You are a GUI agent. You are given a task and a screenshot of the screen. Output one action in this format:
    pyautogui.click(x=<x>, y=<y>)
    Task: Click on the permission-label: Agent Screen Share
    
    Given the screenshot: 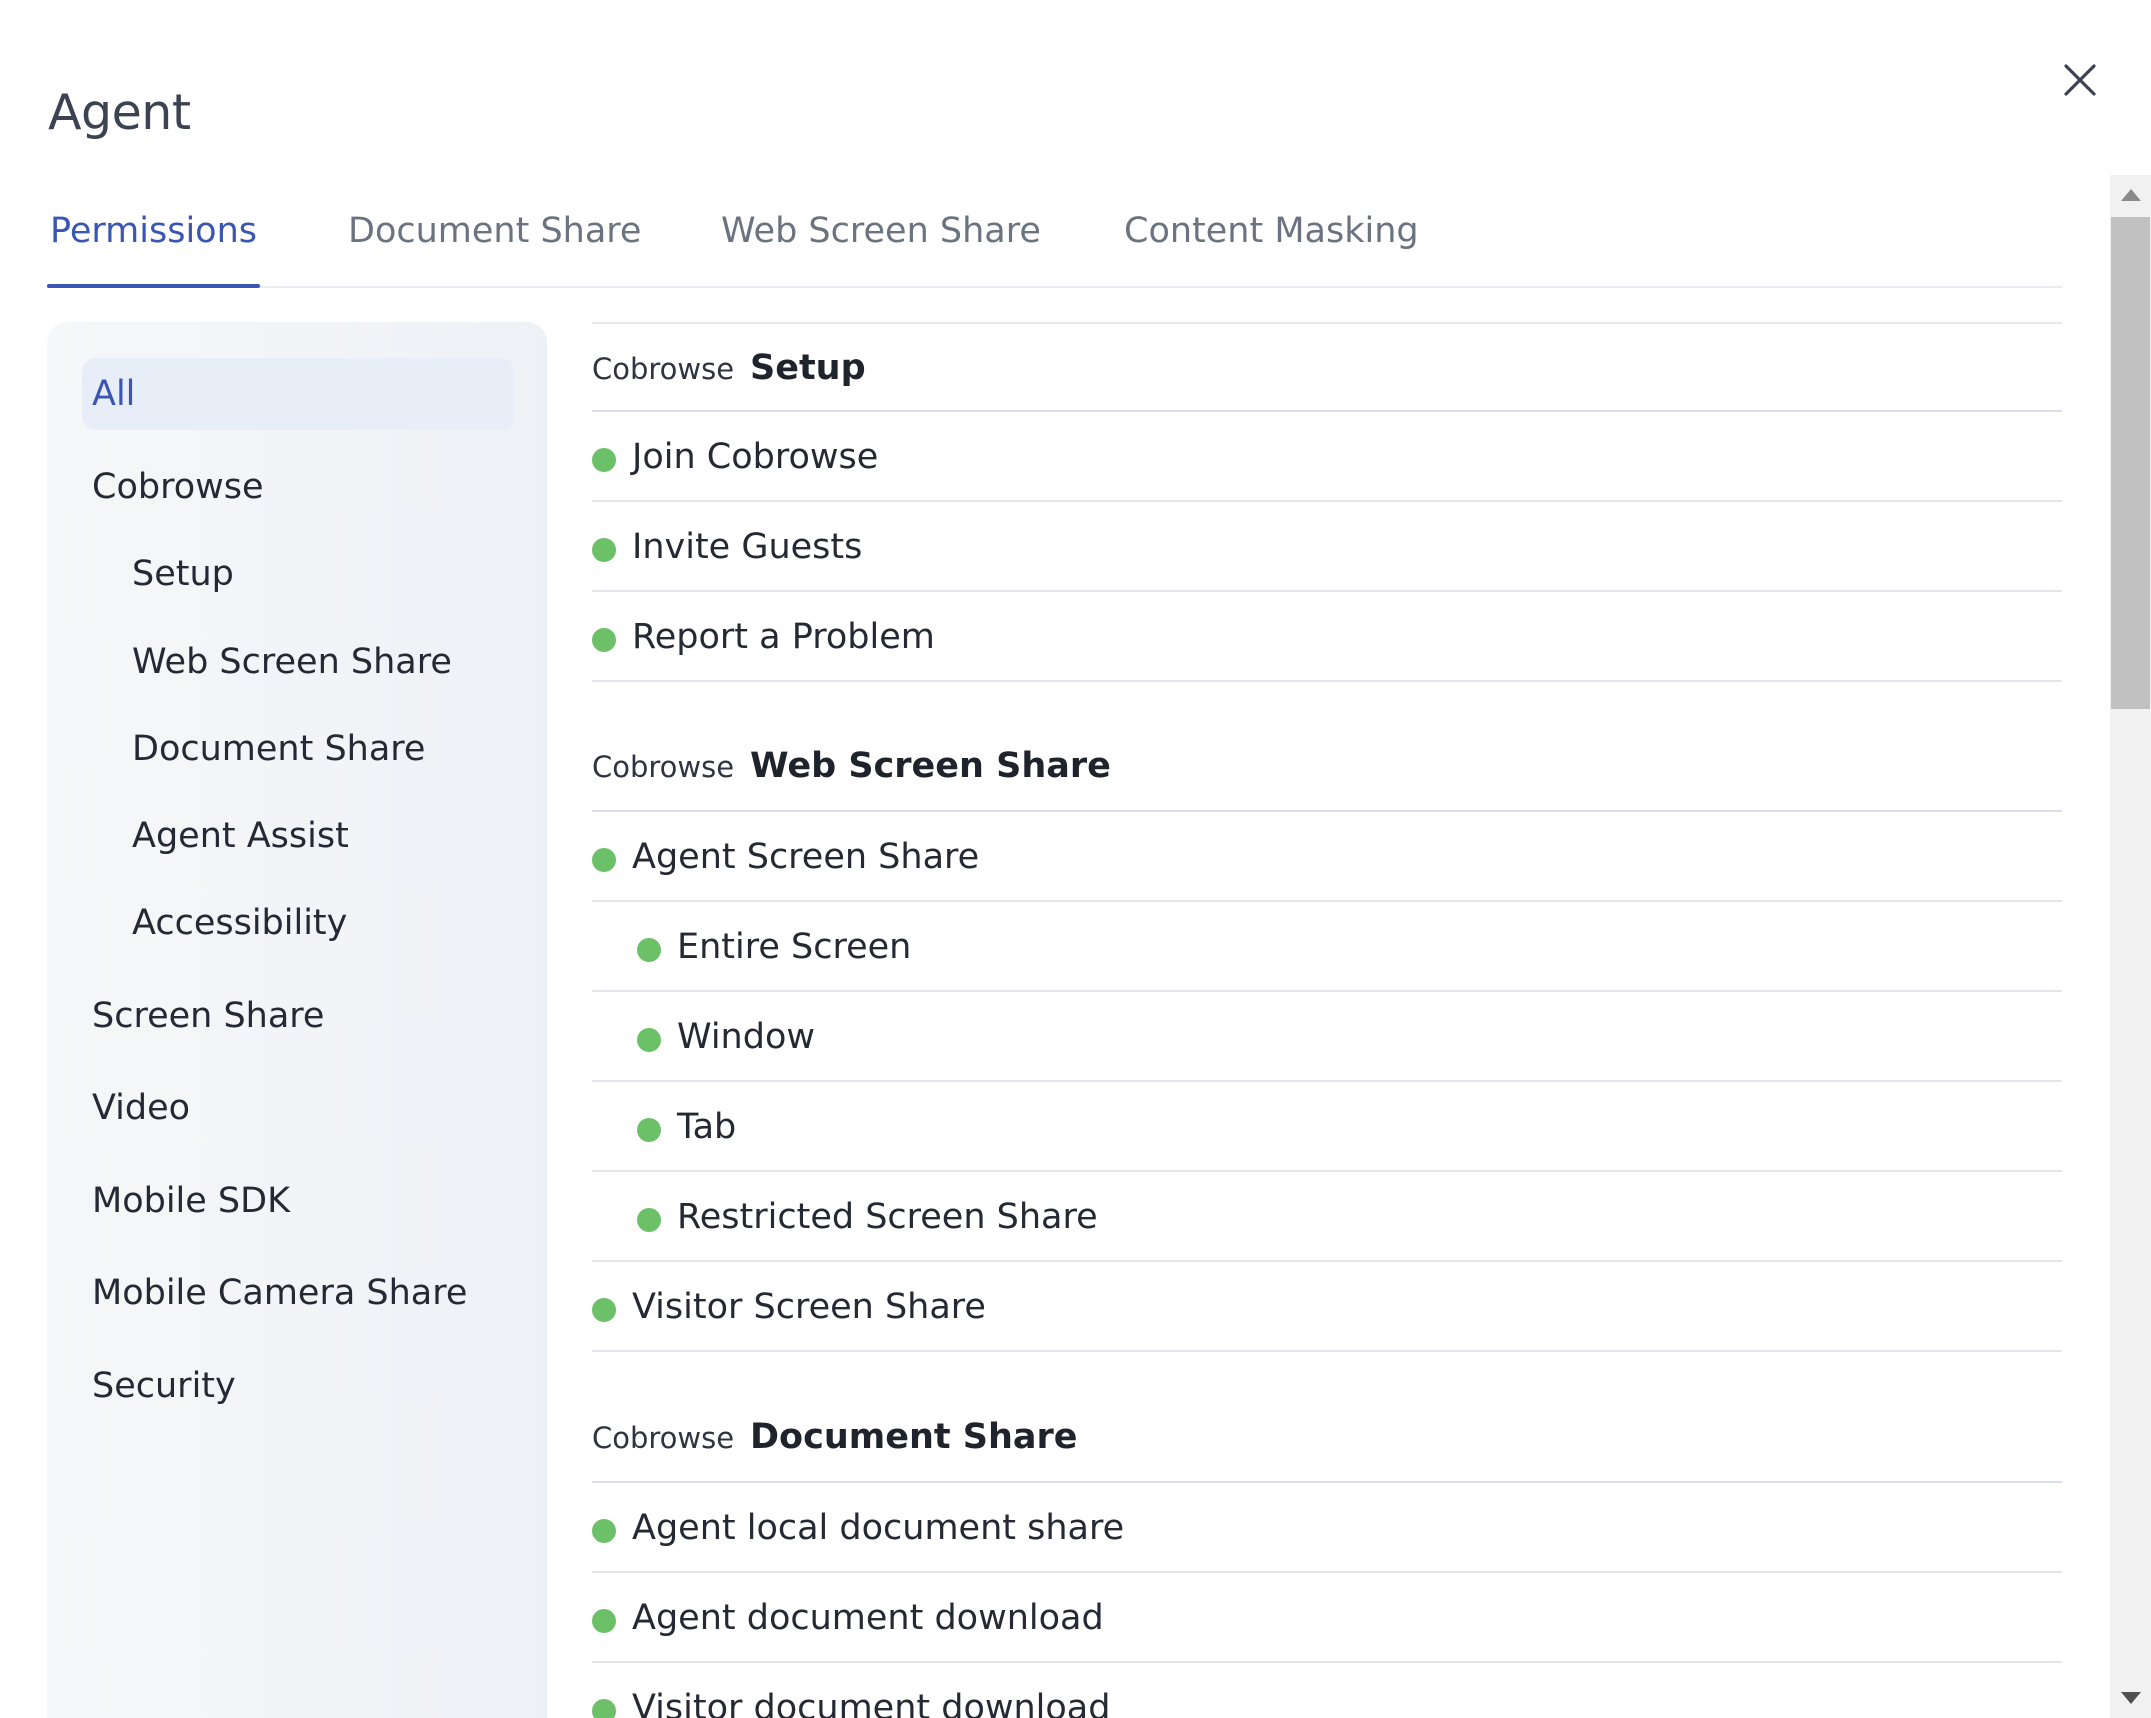 What is the action you would take?
    pyautogui.click(x=806, y=857)
    